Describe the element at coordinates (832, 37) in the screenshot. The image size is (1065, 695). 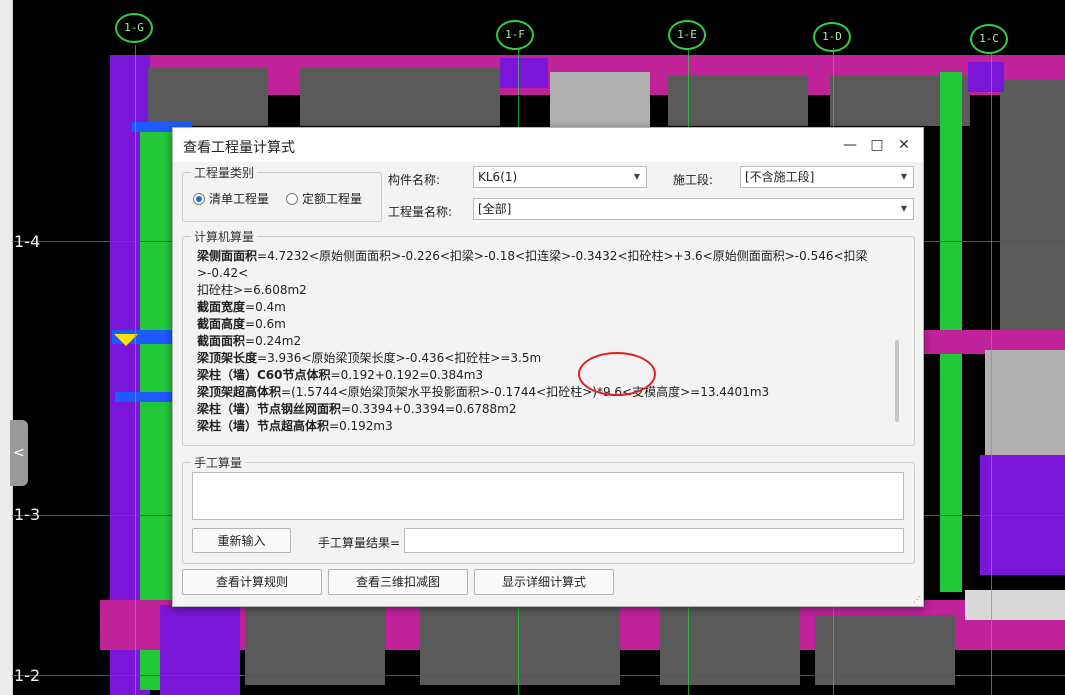
I see `axis-bubble: 1-D` at that location.